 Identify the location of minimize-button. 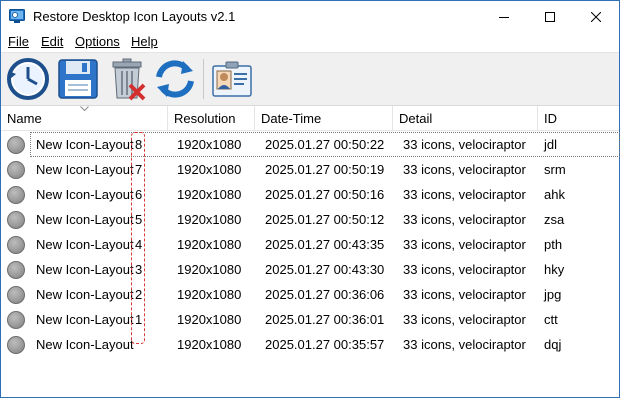
(504, 16).